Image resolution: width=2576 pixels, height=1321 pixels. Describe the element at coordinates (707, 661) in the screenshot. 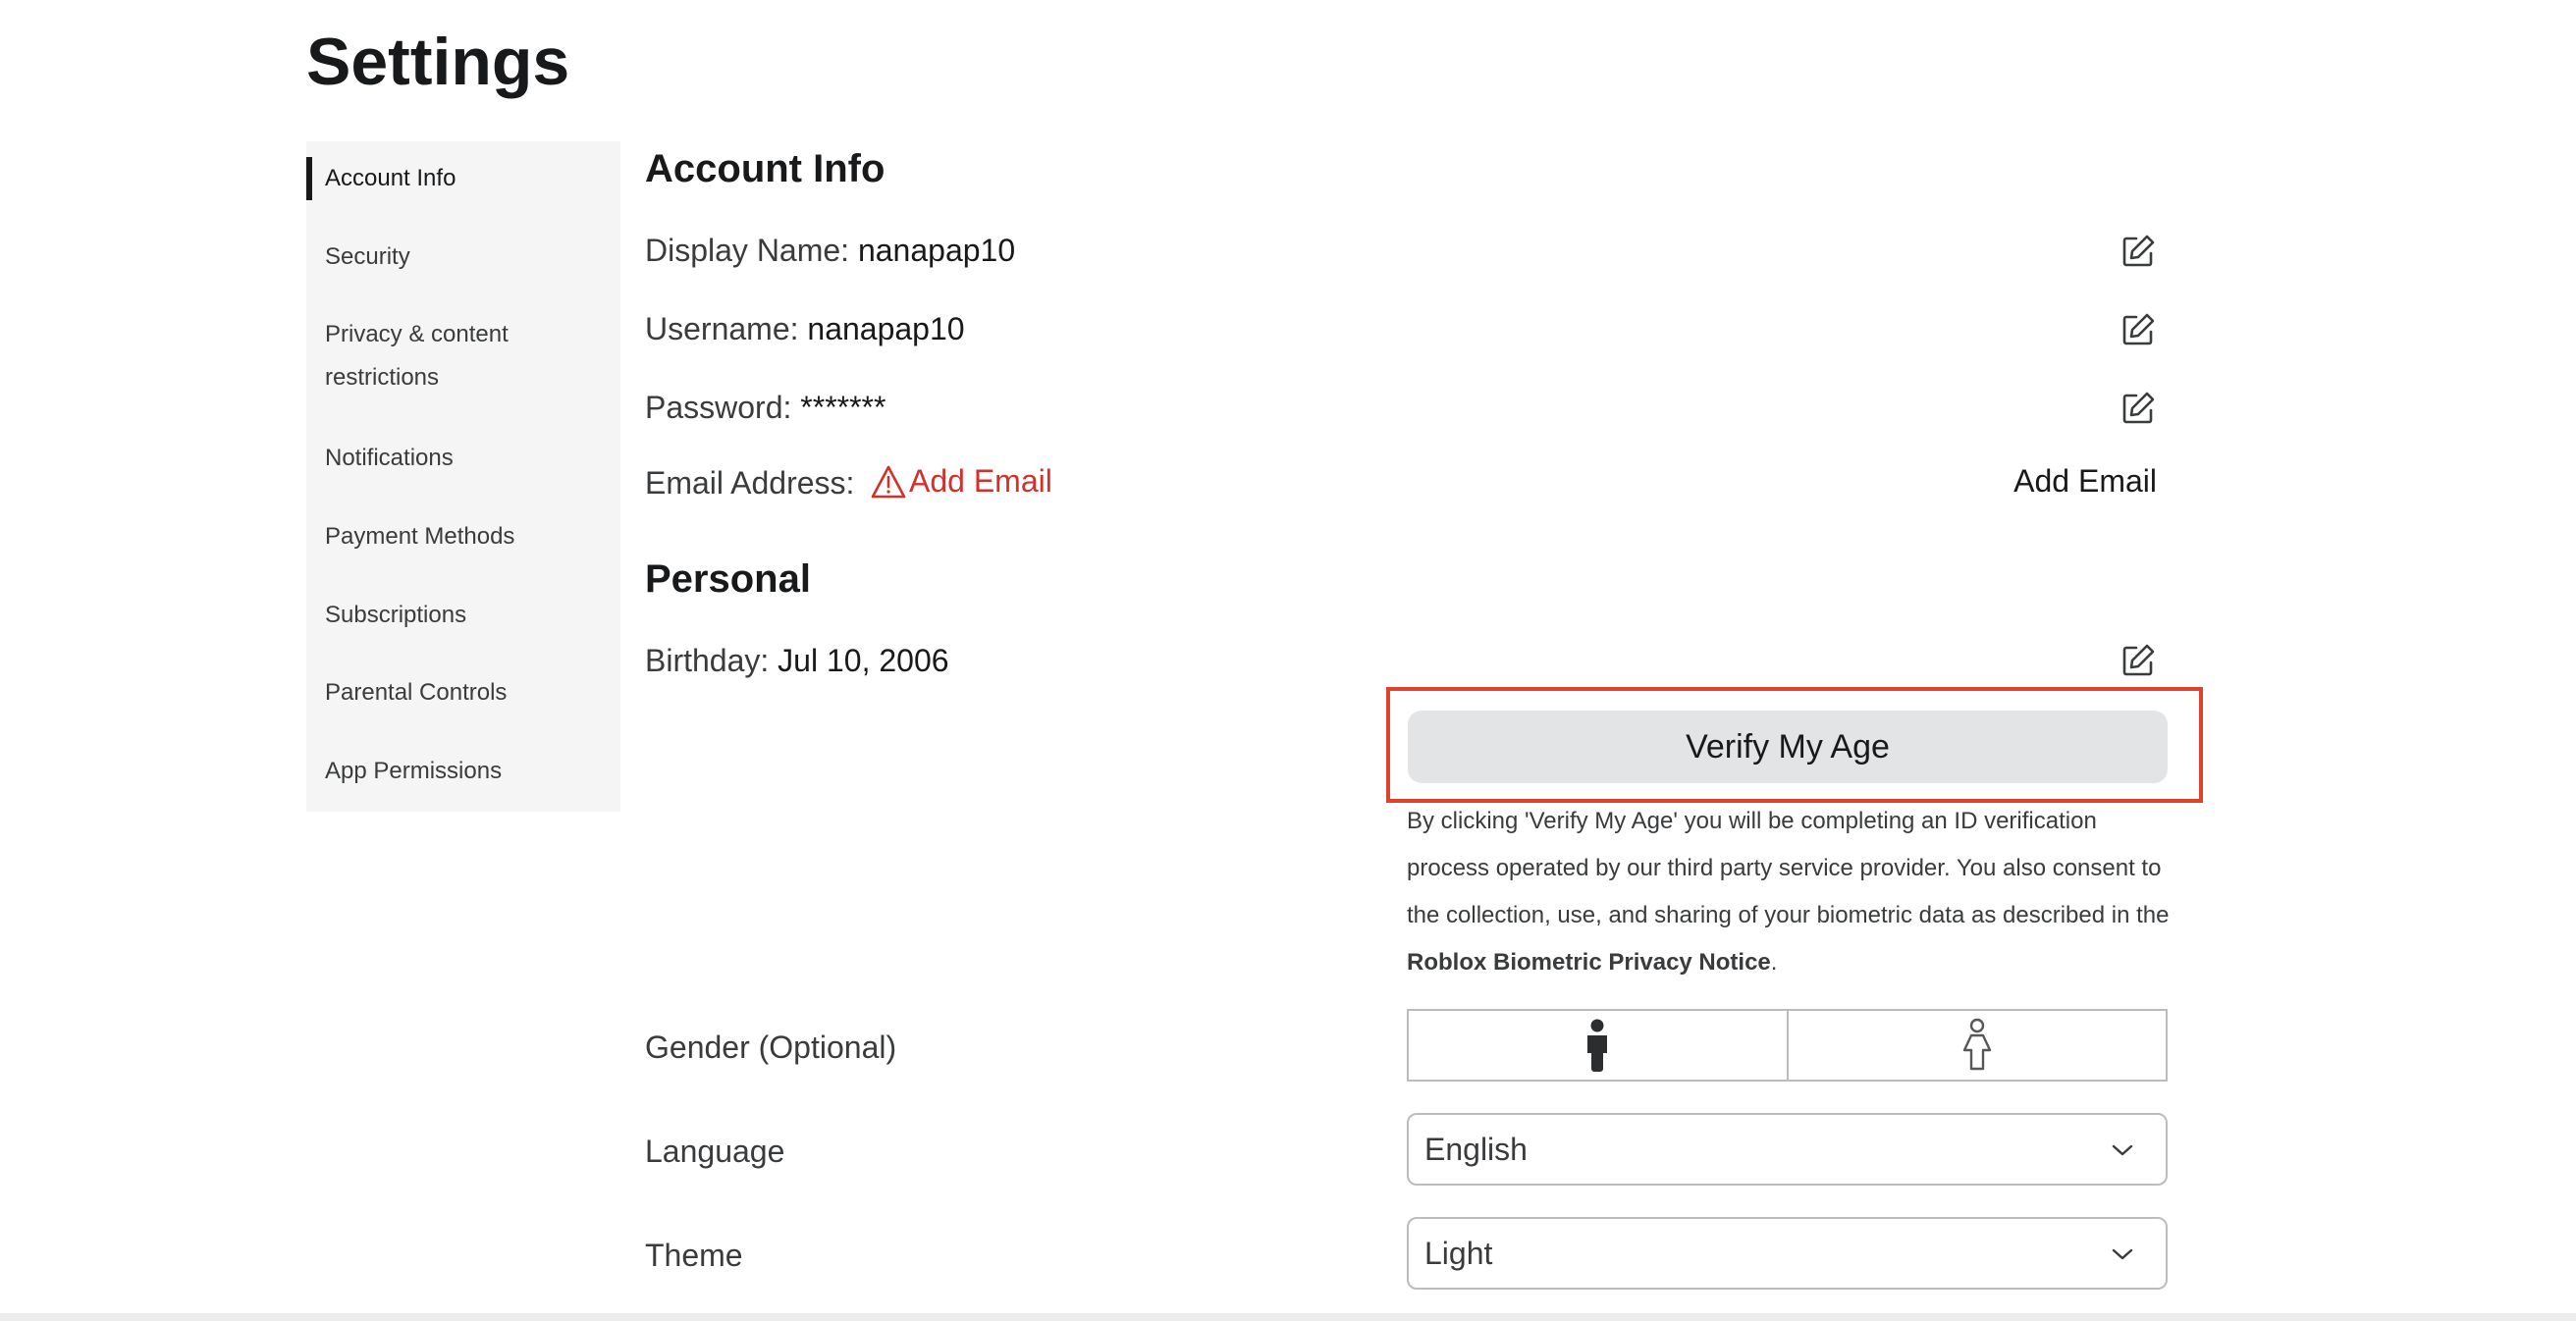

I see `birthday-label: Birthday:` at that location.